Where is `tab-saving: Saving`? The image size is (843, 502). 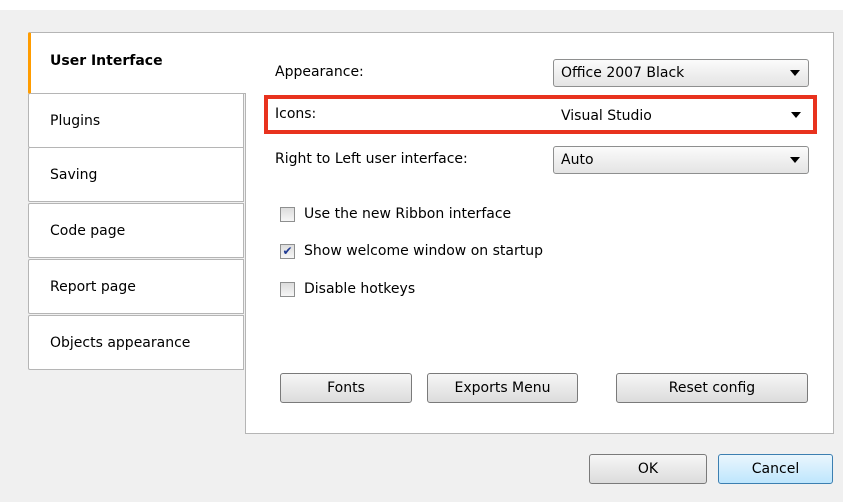 tab-saving: Saving is located at coordinates (136, 174).